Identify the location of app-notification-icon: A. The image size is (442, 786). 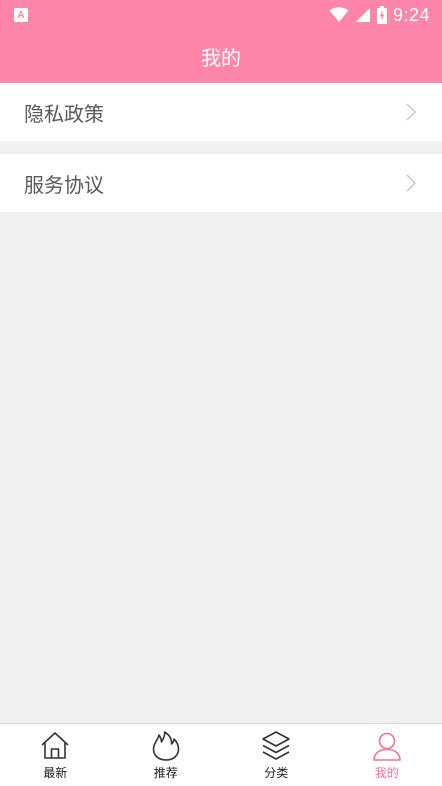
(21, 15).